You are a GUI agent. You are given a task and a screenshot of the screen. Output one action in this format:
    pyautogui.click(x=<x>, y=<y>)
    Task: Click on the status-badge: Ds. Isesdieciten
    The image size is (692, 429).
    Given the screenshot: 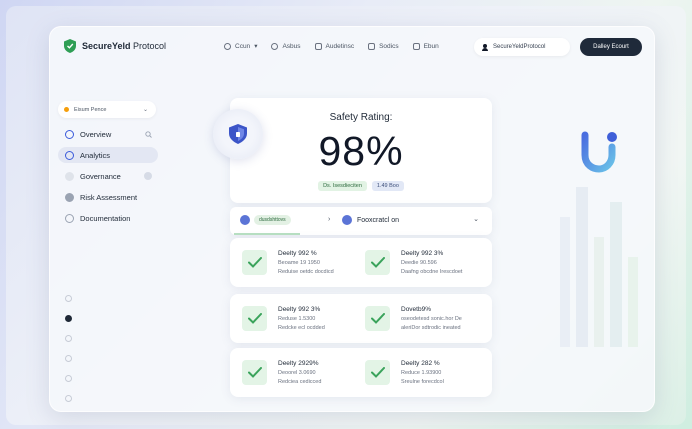 What is the action you would take?
    pyautogui.click(x=342, y=186)
    